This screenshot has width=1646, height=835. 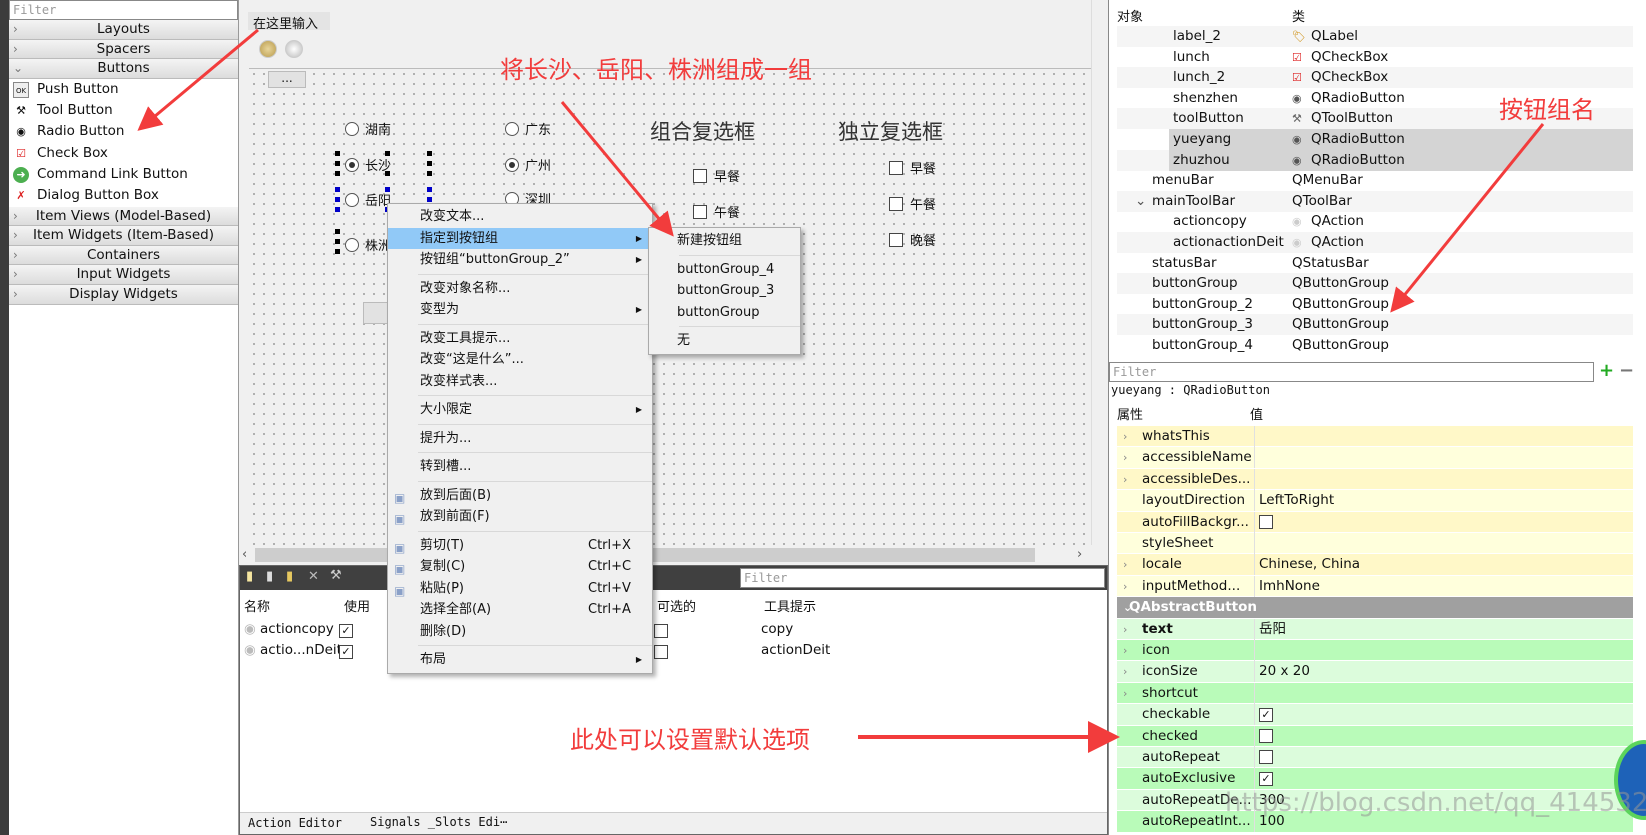 What do you see at coordinates (617, 169) in the screenshot?
I see `arrow-to-new-group` at bounding box center [617, 169].